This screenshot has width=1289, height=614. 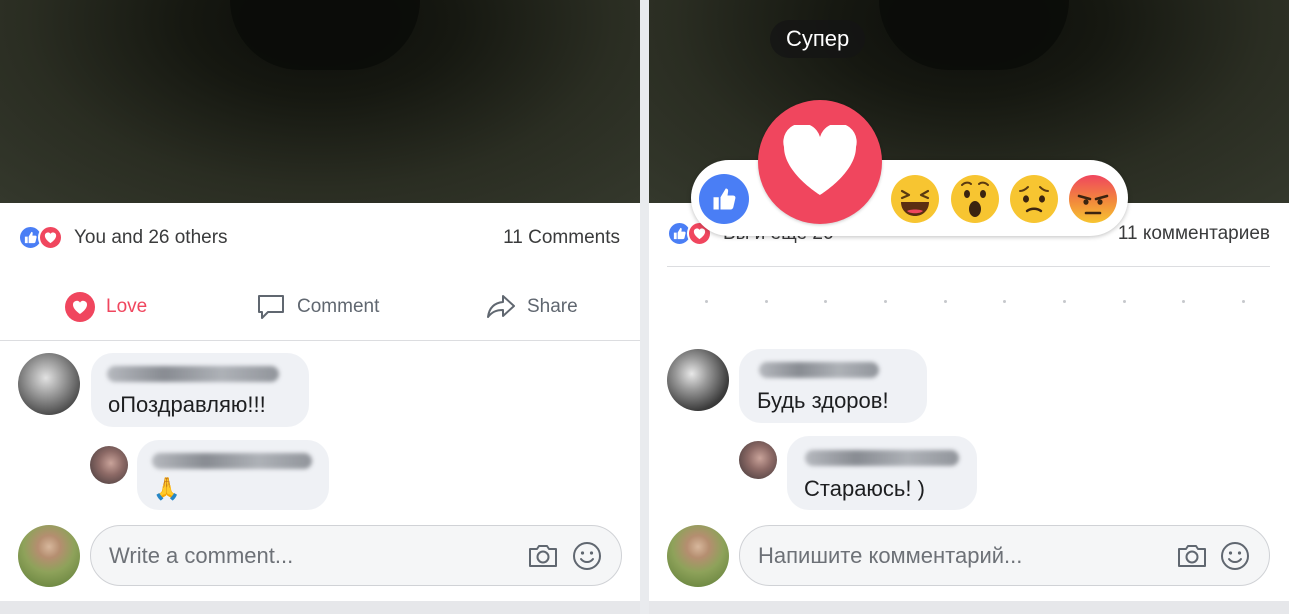 I want to click on love-reaction-highlighted, so click(x=820, y=162).